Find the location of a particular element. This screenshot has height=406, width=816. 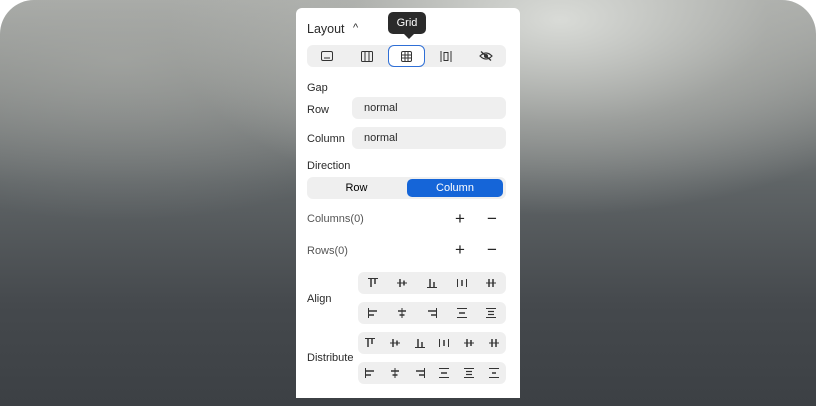

inline-icon is located at coordinates (446, 56).